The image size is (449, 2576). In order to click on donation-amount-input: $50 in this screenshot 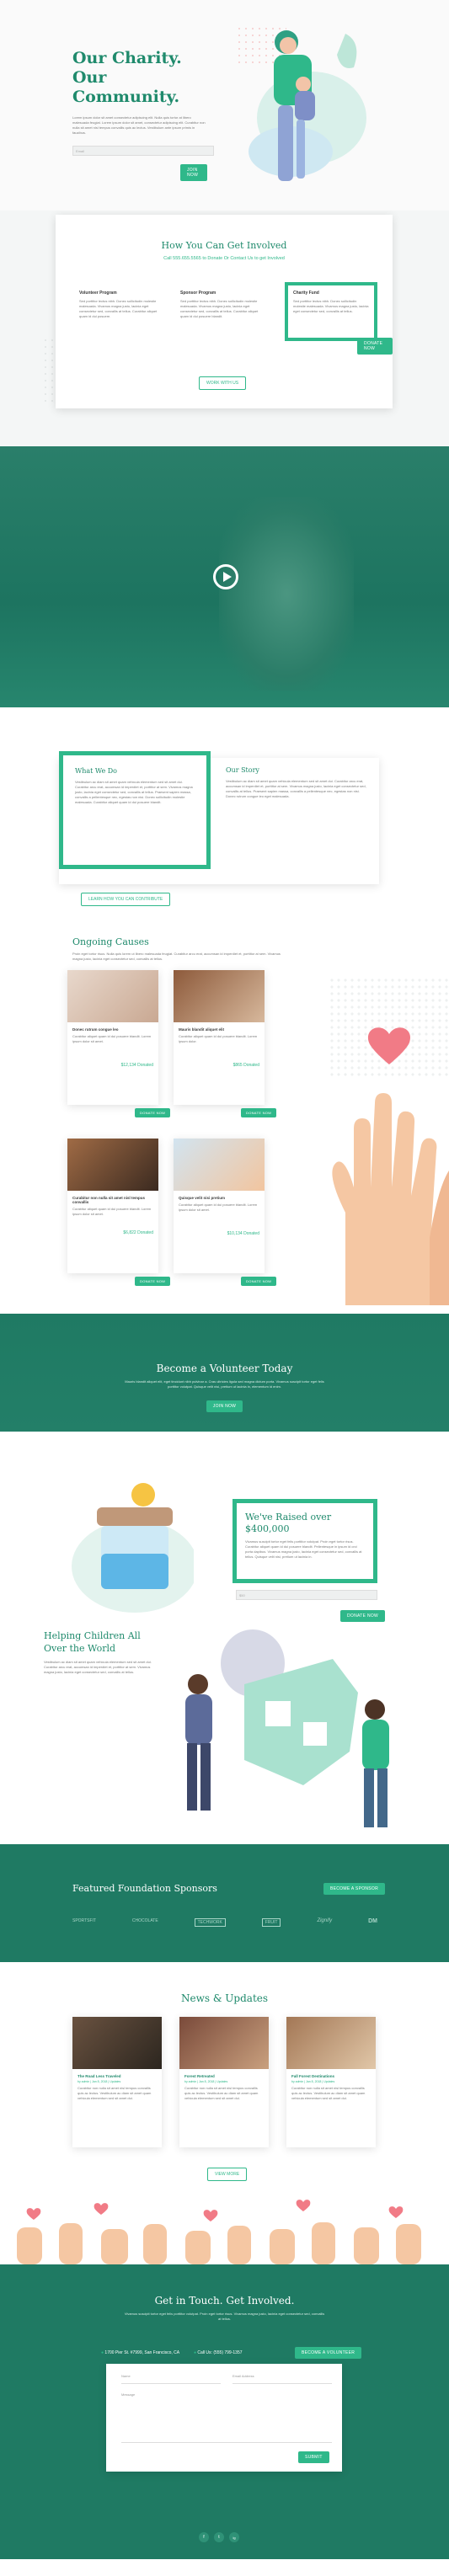, I will do `click(306, 1595)`.